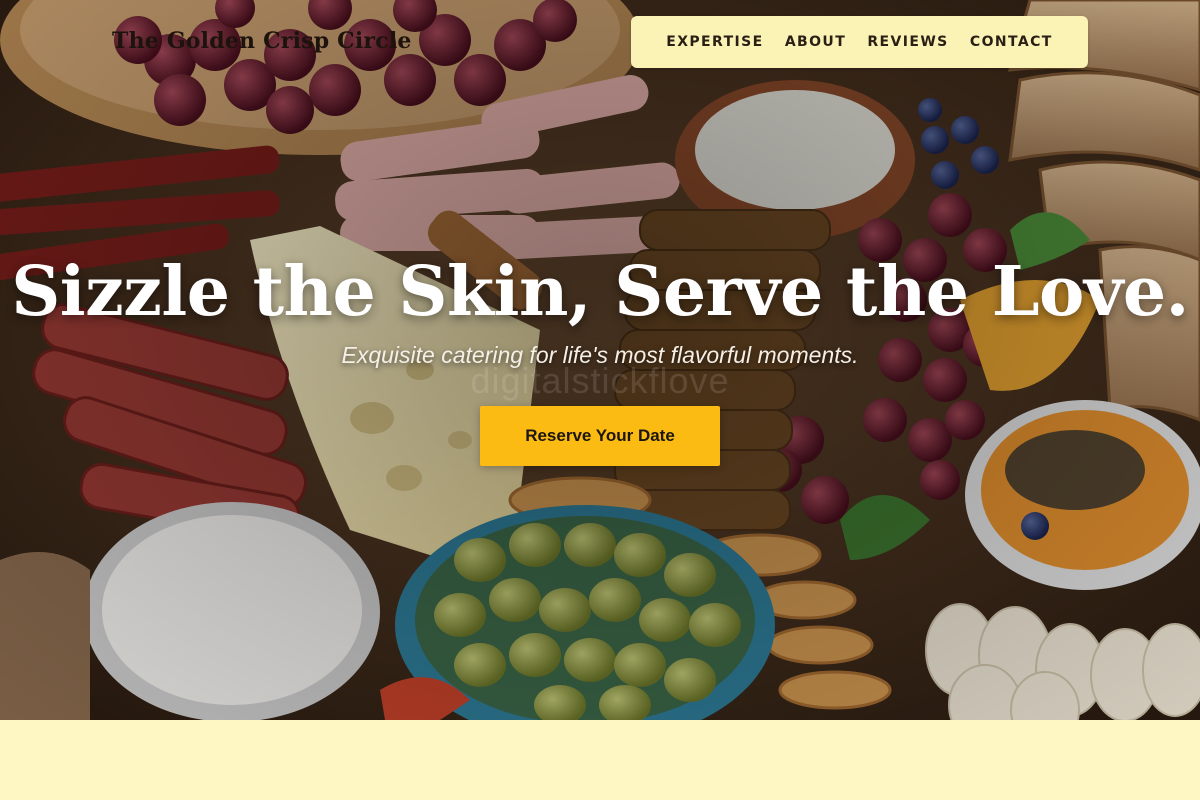 The width and height of the screenshot is (1200, 800). Describe the element at coordinates (600, 760) in the screenshot. I see `lower-section` at that location.